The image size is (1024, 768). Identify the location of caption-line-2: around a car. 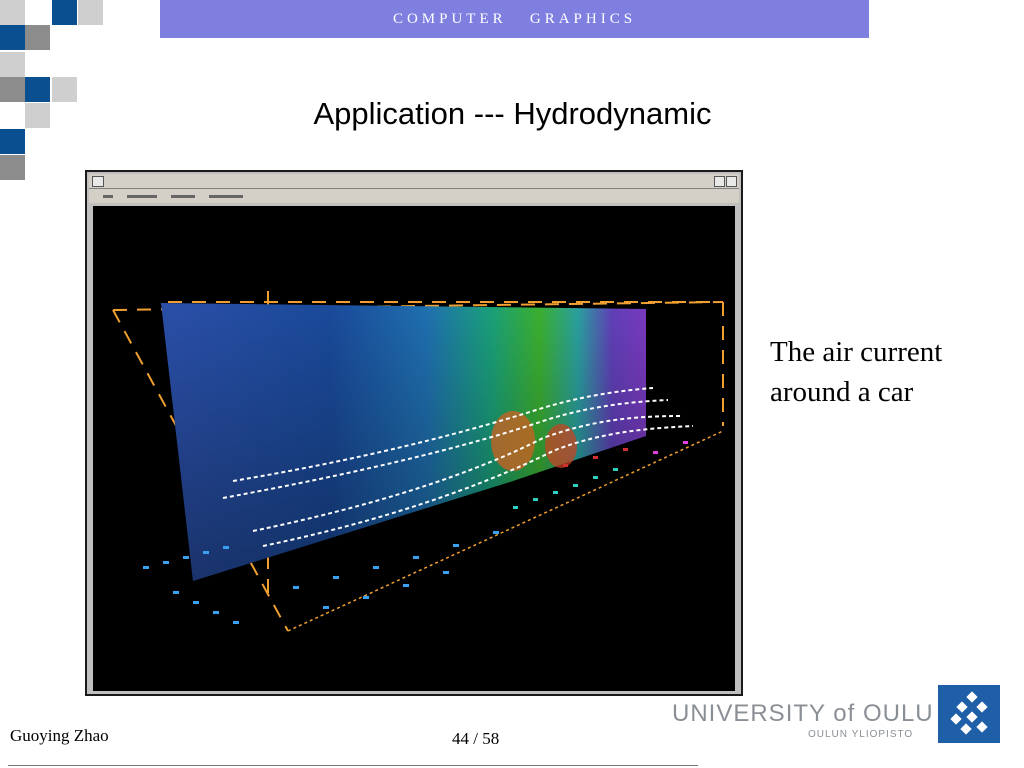
(842, 392).